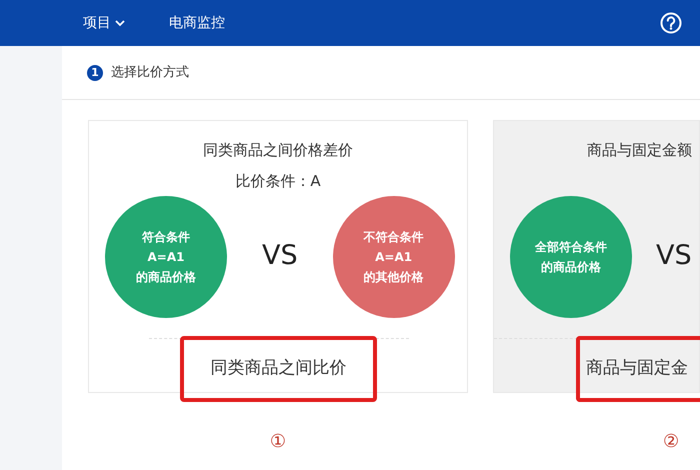 The height and width of the screenshot is (470, 700). Describe the element at coordinates (278, 150) in the screenshot. I see `card-title: 同类商品之间价格差价` at that location.